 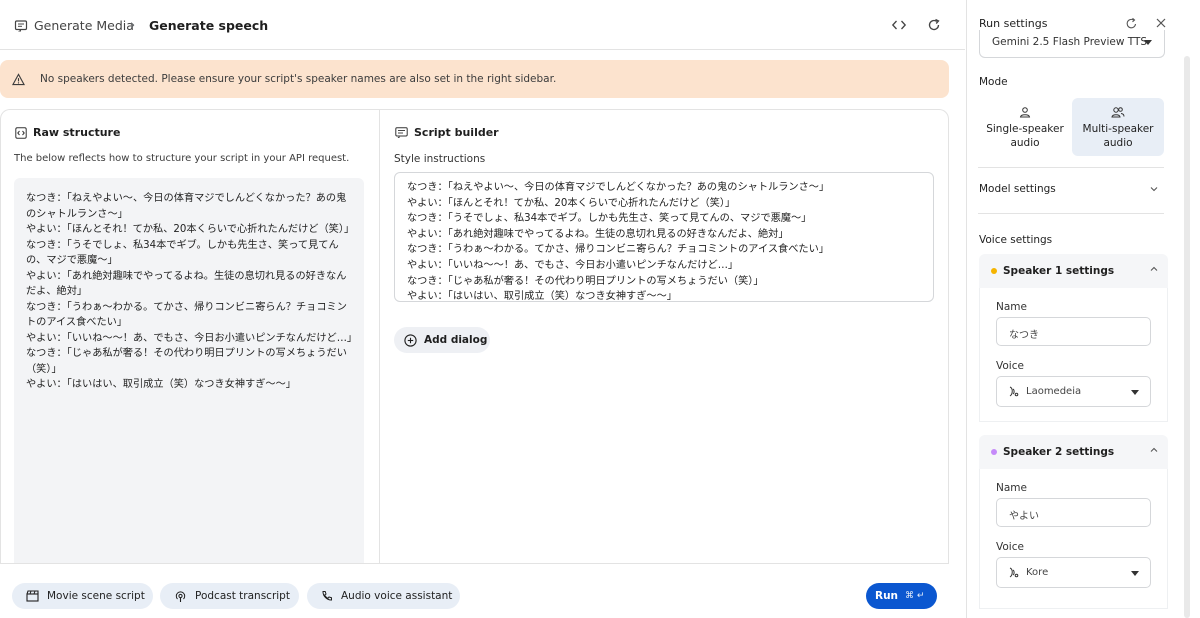 I want to click on person-icon, so click(x=1025, y=112).